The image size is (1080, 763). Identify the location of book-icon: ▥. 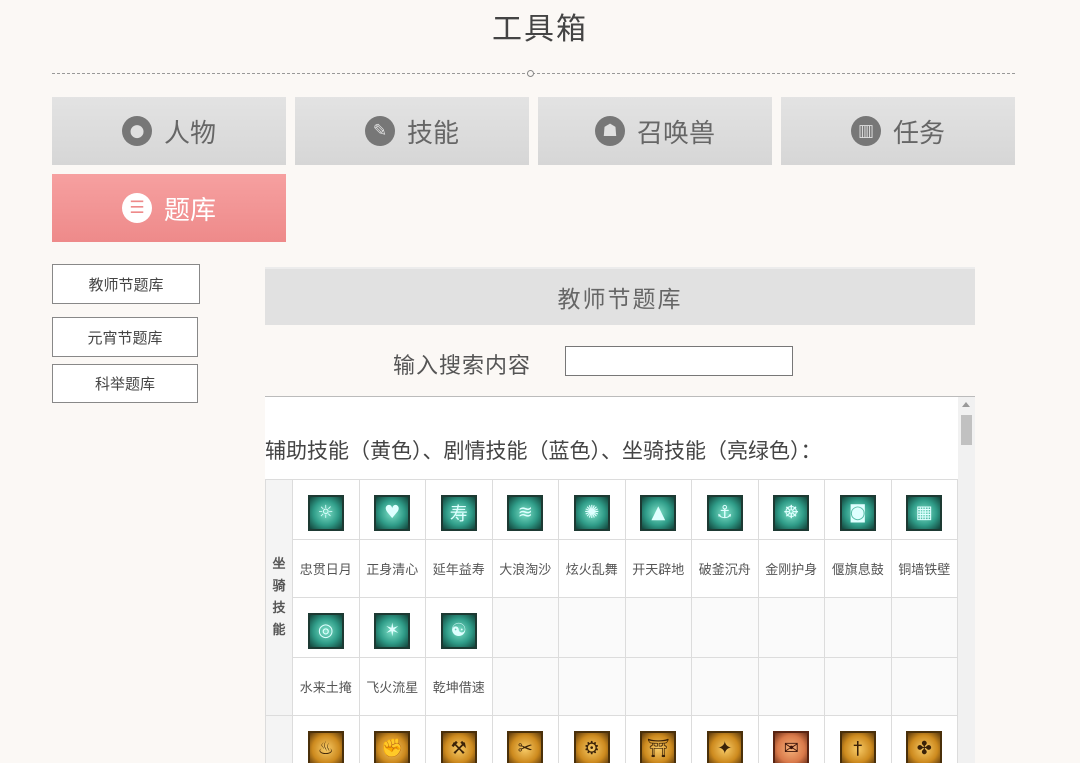
(865, 131).